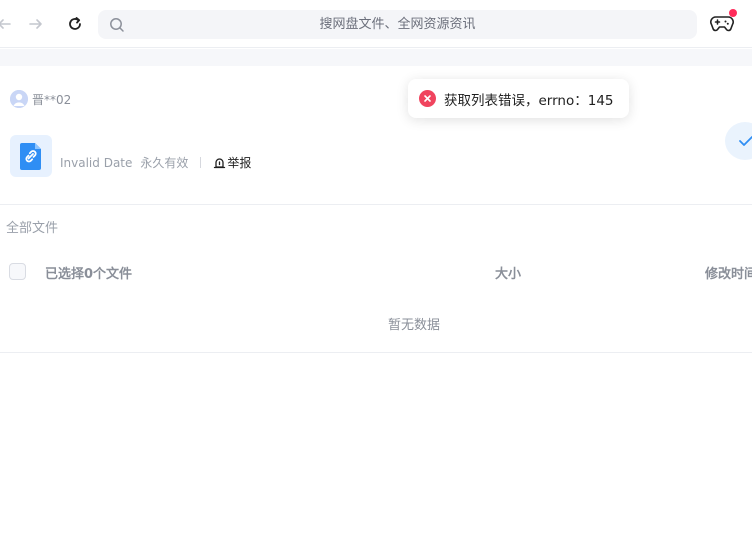 This screenshot has width=752, height=542. What do you see at coordinates (529, 100) in the screenshot?
I see `error-toast-message: 获取列表错误，errno：145` at bounding box center [529, 100].